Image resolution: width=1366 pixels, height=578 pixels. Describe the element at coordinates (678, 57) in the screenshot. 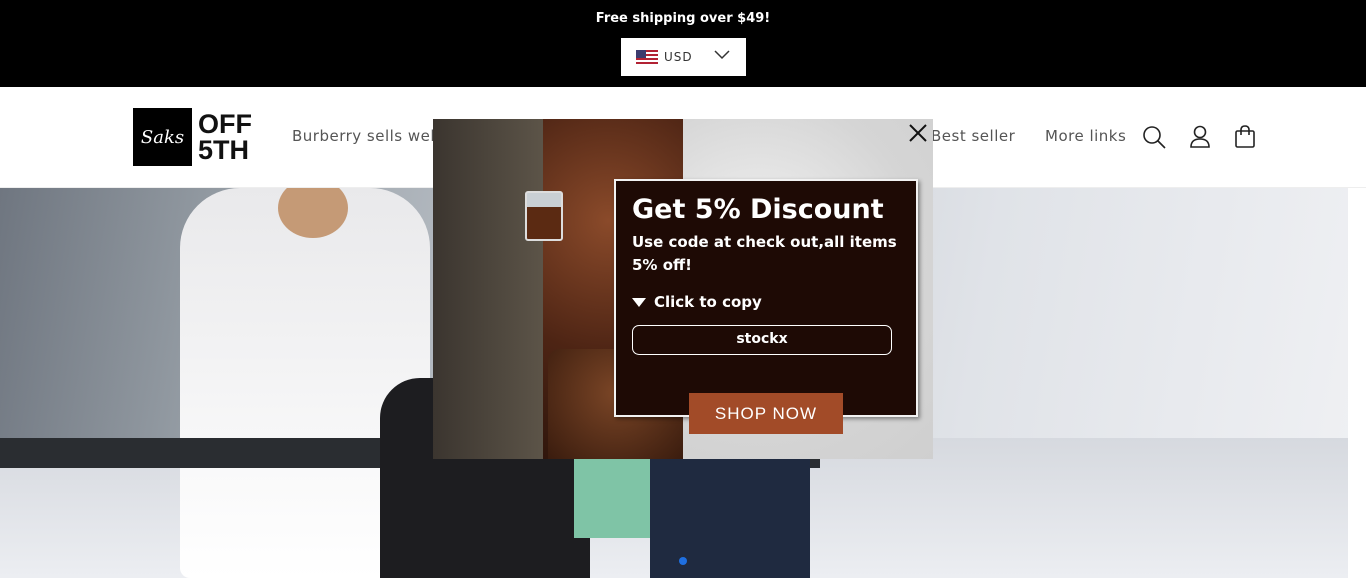

I see `currency-code: USD` at that location.